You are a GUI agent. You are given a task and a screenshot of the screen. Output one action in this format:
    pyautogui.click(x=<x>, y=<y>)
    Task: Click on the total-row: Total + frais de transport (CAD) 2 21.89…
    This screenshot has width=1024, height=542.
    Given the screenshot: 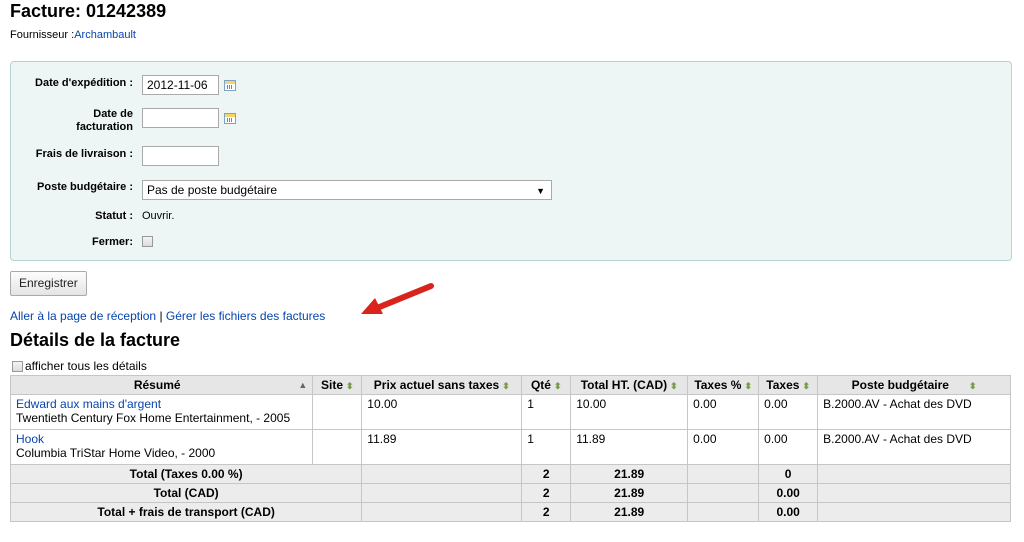 What is the action you would take?
    pyautogui.click(x=510, y=512)
    